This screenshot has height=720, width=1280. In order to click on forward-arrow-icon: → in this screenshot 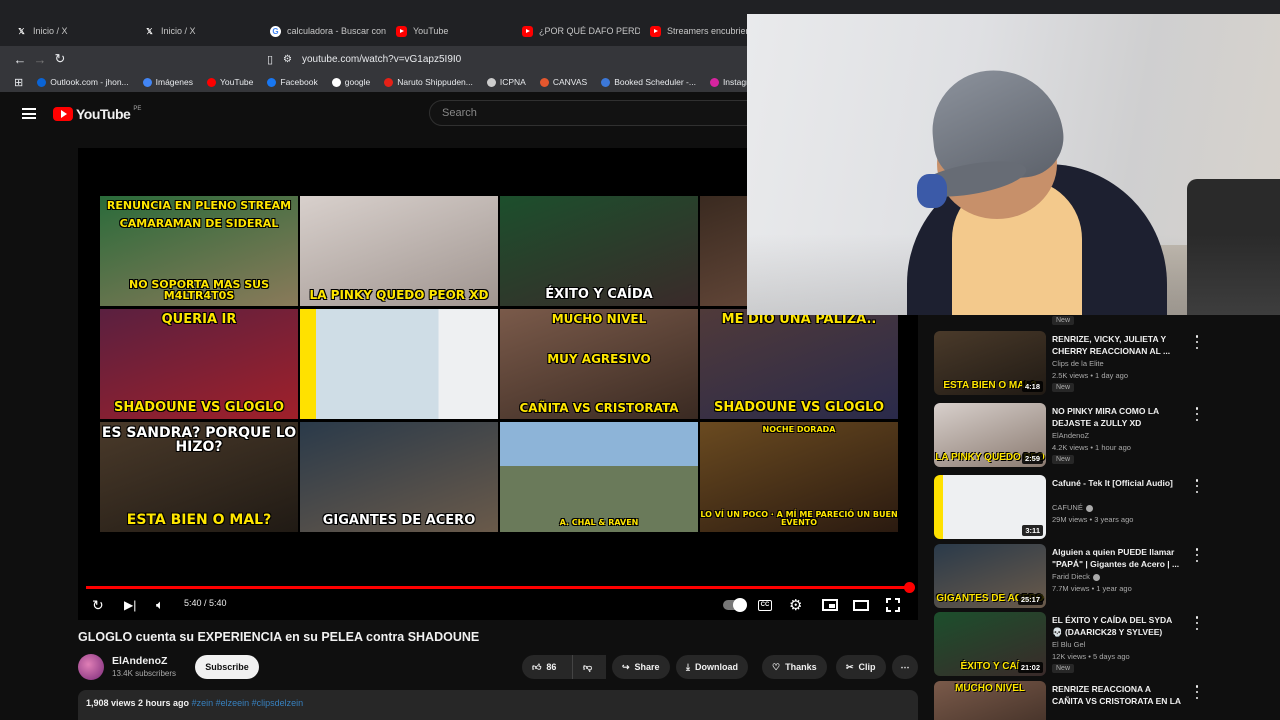, I will do `click(40, 59)`.